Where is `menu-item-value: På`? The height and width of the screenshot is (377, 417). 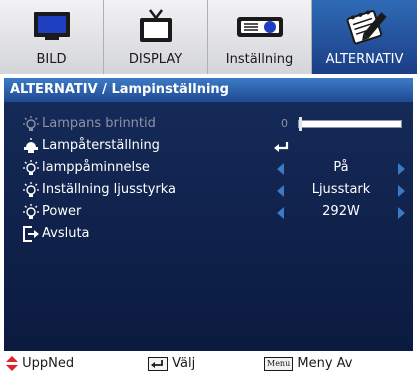 menu-item-value: På is located at coordinates (341, 167).